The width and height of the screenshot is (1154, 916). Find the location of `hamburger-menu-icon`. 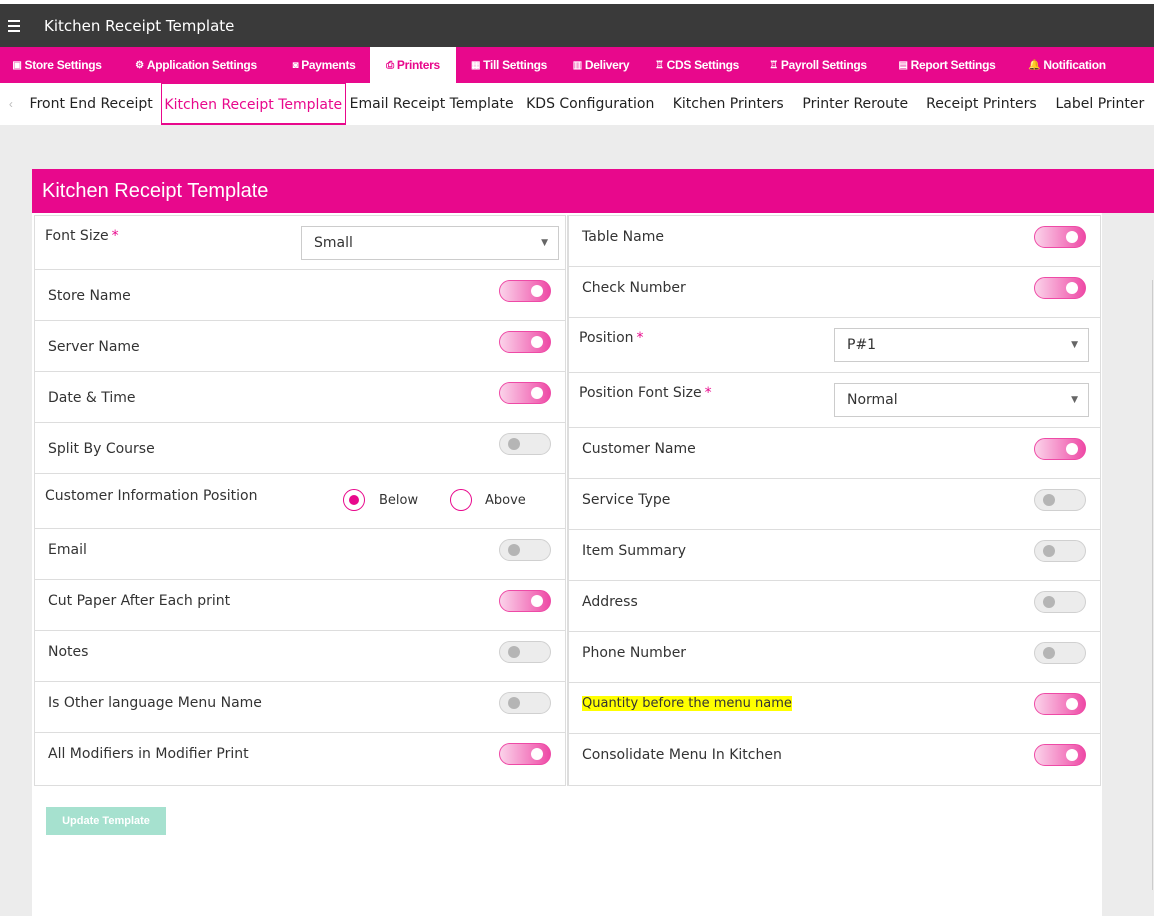

hamburger-menu-icon is located at coordinates (18, 26).